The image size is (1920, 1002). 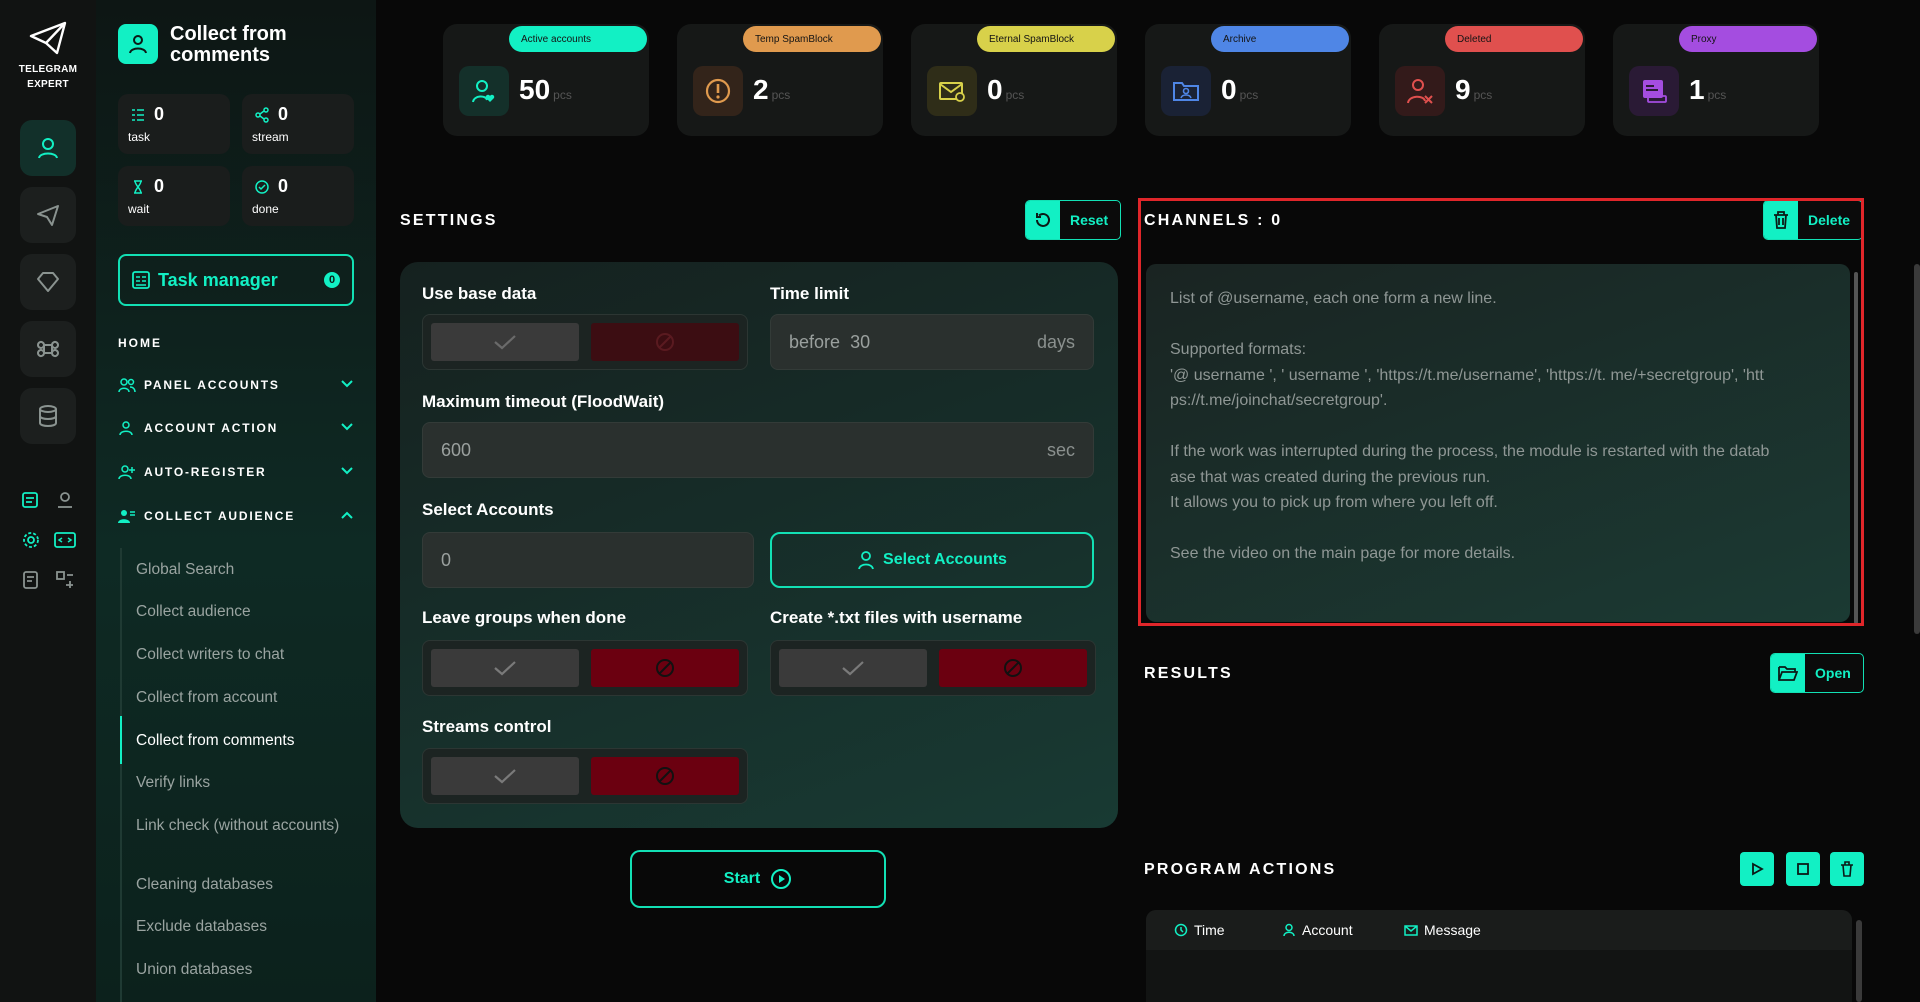 I want to click on card-archive: Archive 0 pcs, so click(x=1248, y=80).